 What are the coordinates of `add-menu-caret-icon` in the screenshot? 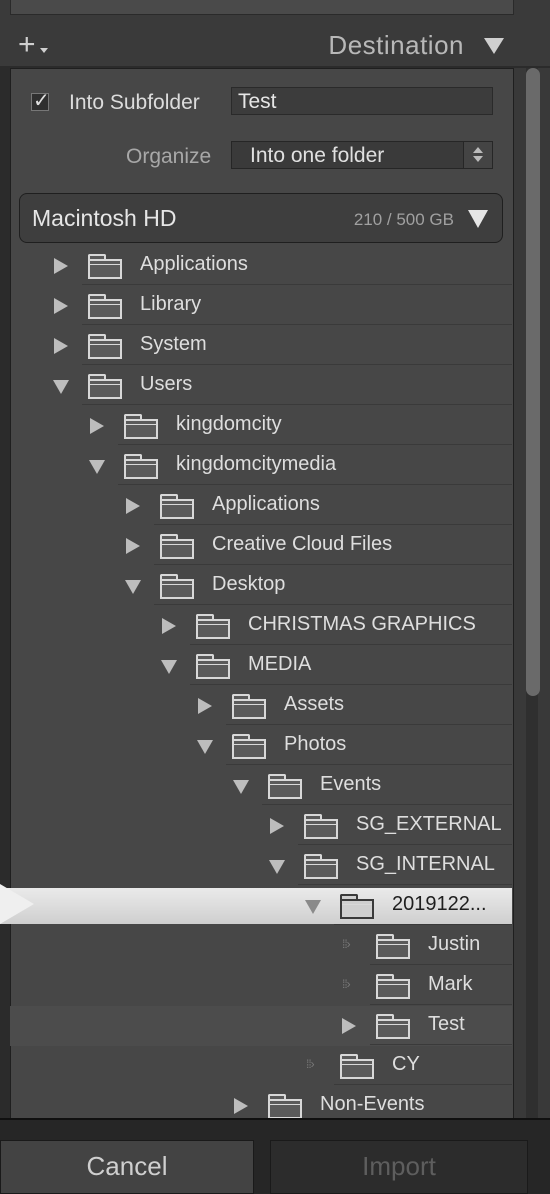 It's located at (44, 50).